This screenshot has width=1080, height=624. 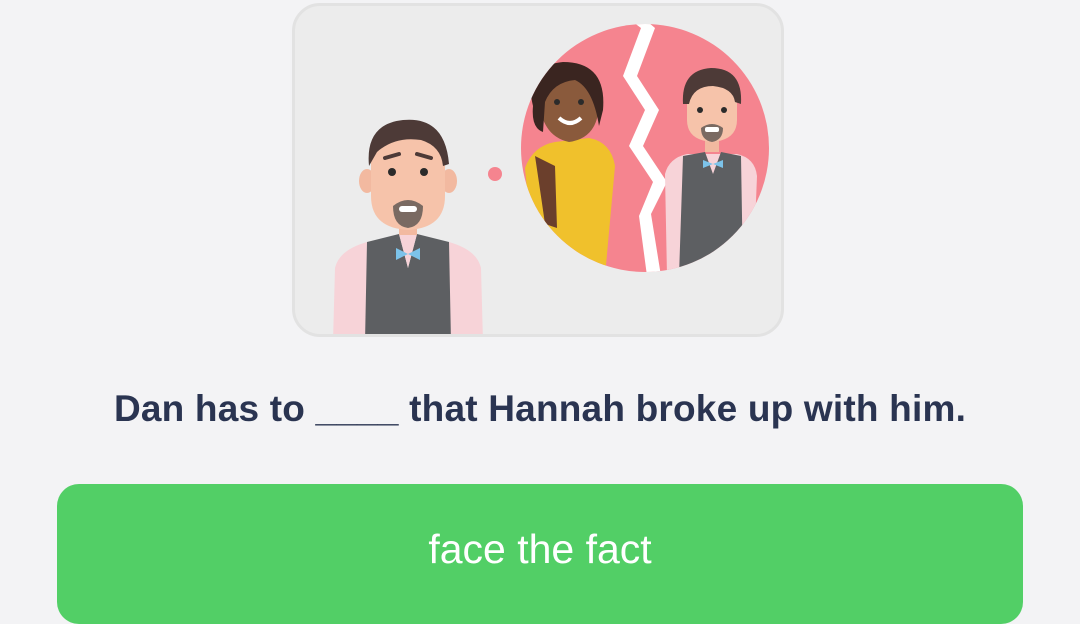 What do you see at coordinates (540, 549) in the screenshot?
I see `answer-option-label: face the fact` at bounding box center [540, 549].